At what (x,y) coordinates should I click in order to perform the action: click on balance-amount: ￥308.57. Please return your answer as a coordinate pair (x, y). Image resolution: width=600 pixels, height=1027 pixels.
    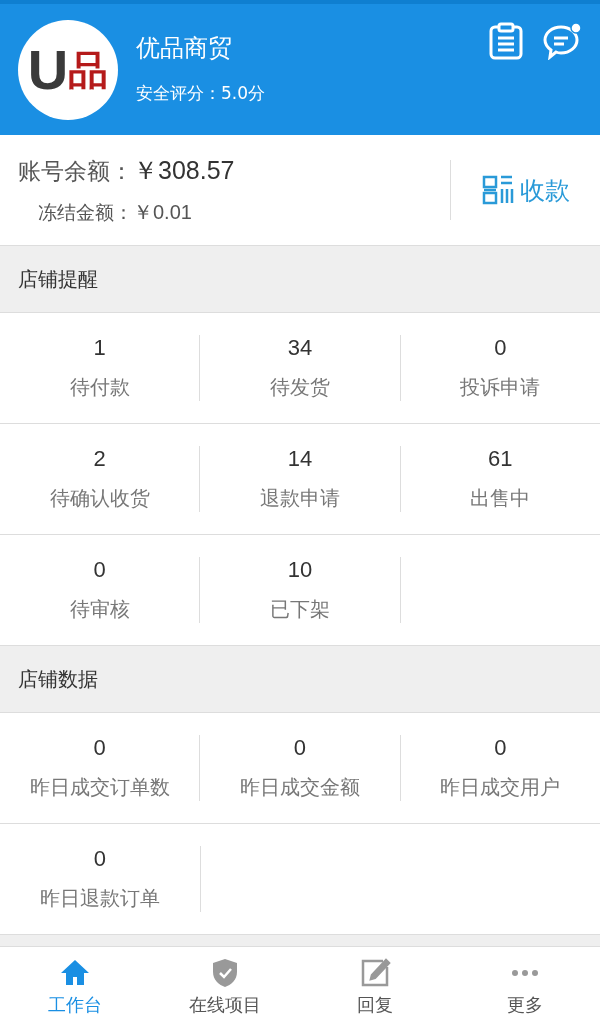
    Looking at the image, I should click on (184, 170).